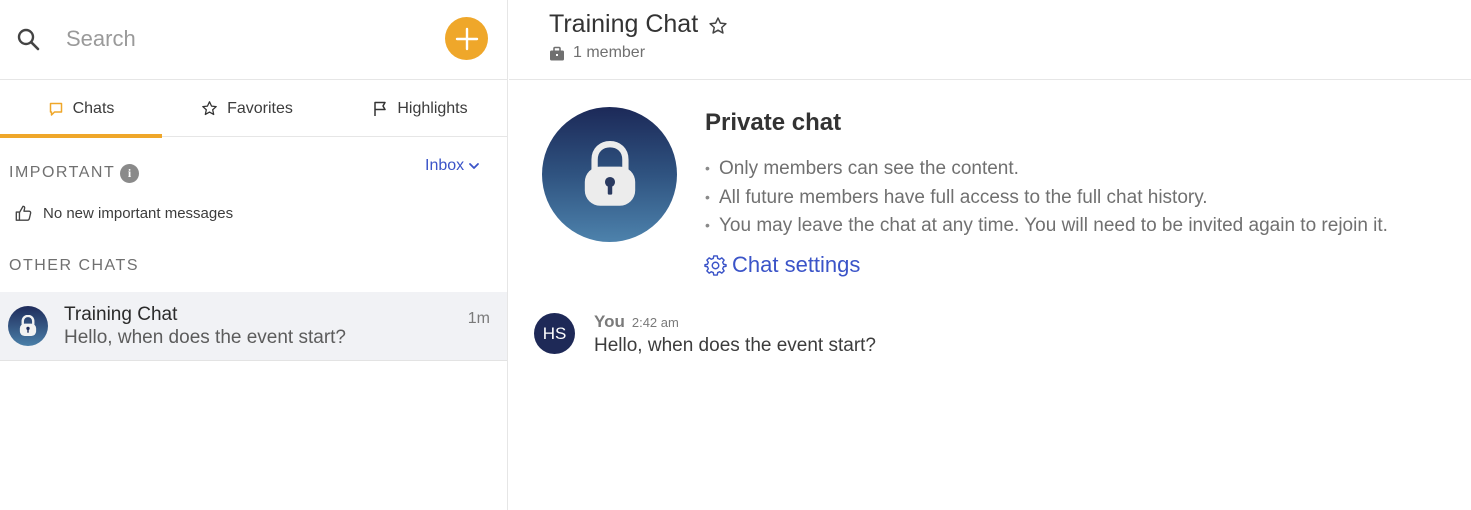 The height and width of the screenshot is (510, 1471). Describe the element at coordinates (29, 40) in the screenshot. I see `search-icon` at that location.